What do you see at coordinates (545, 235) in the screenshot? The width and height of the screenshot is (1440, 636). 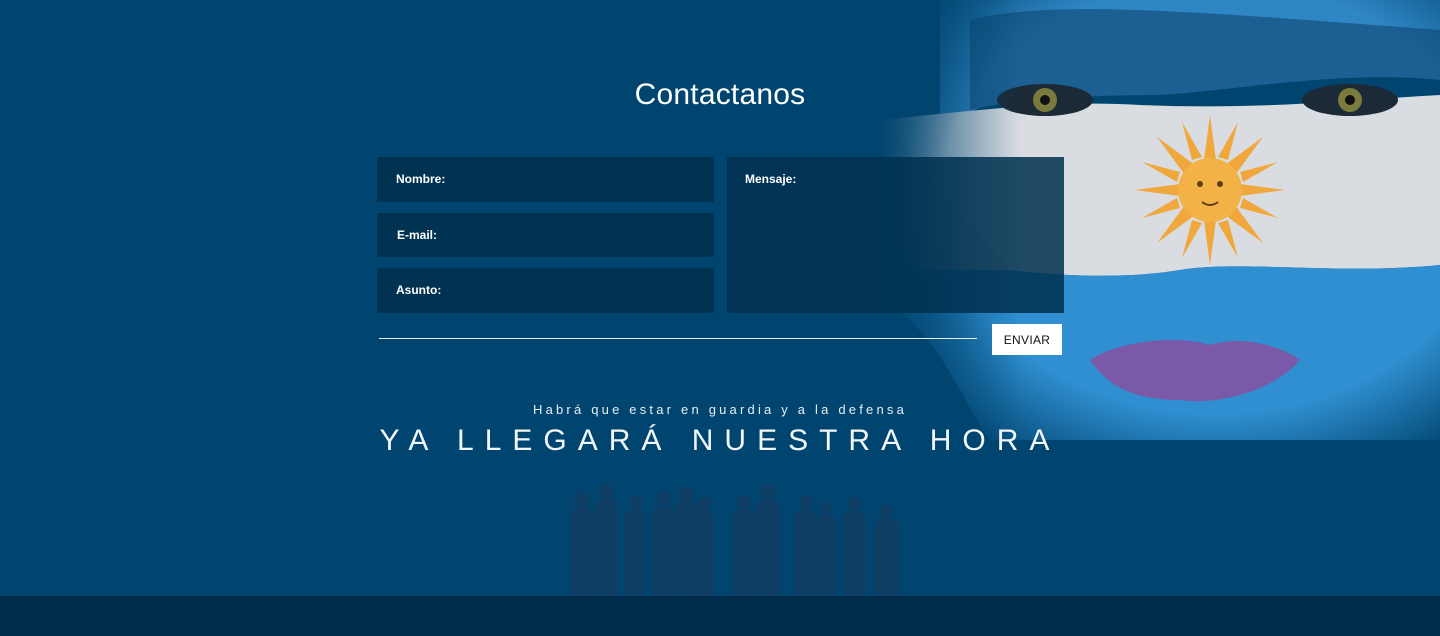 I see `email-field: E-mail:` at bounding box center [545, 235].